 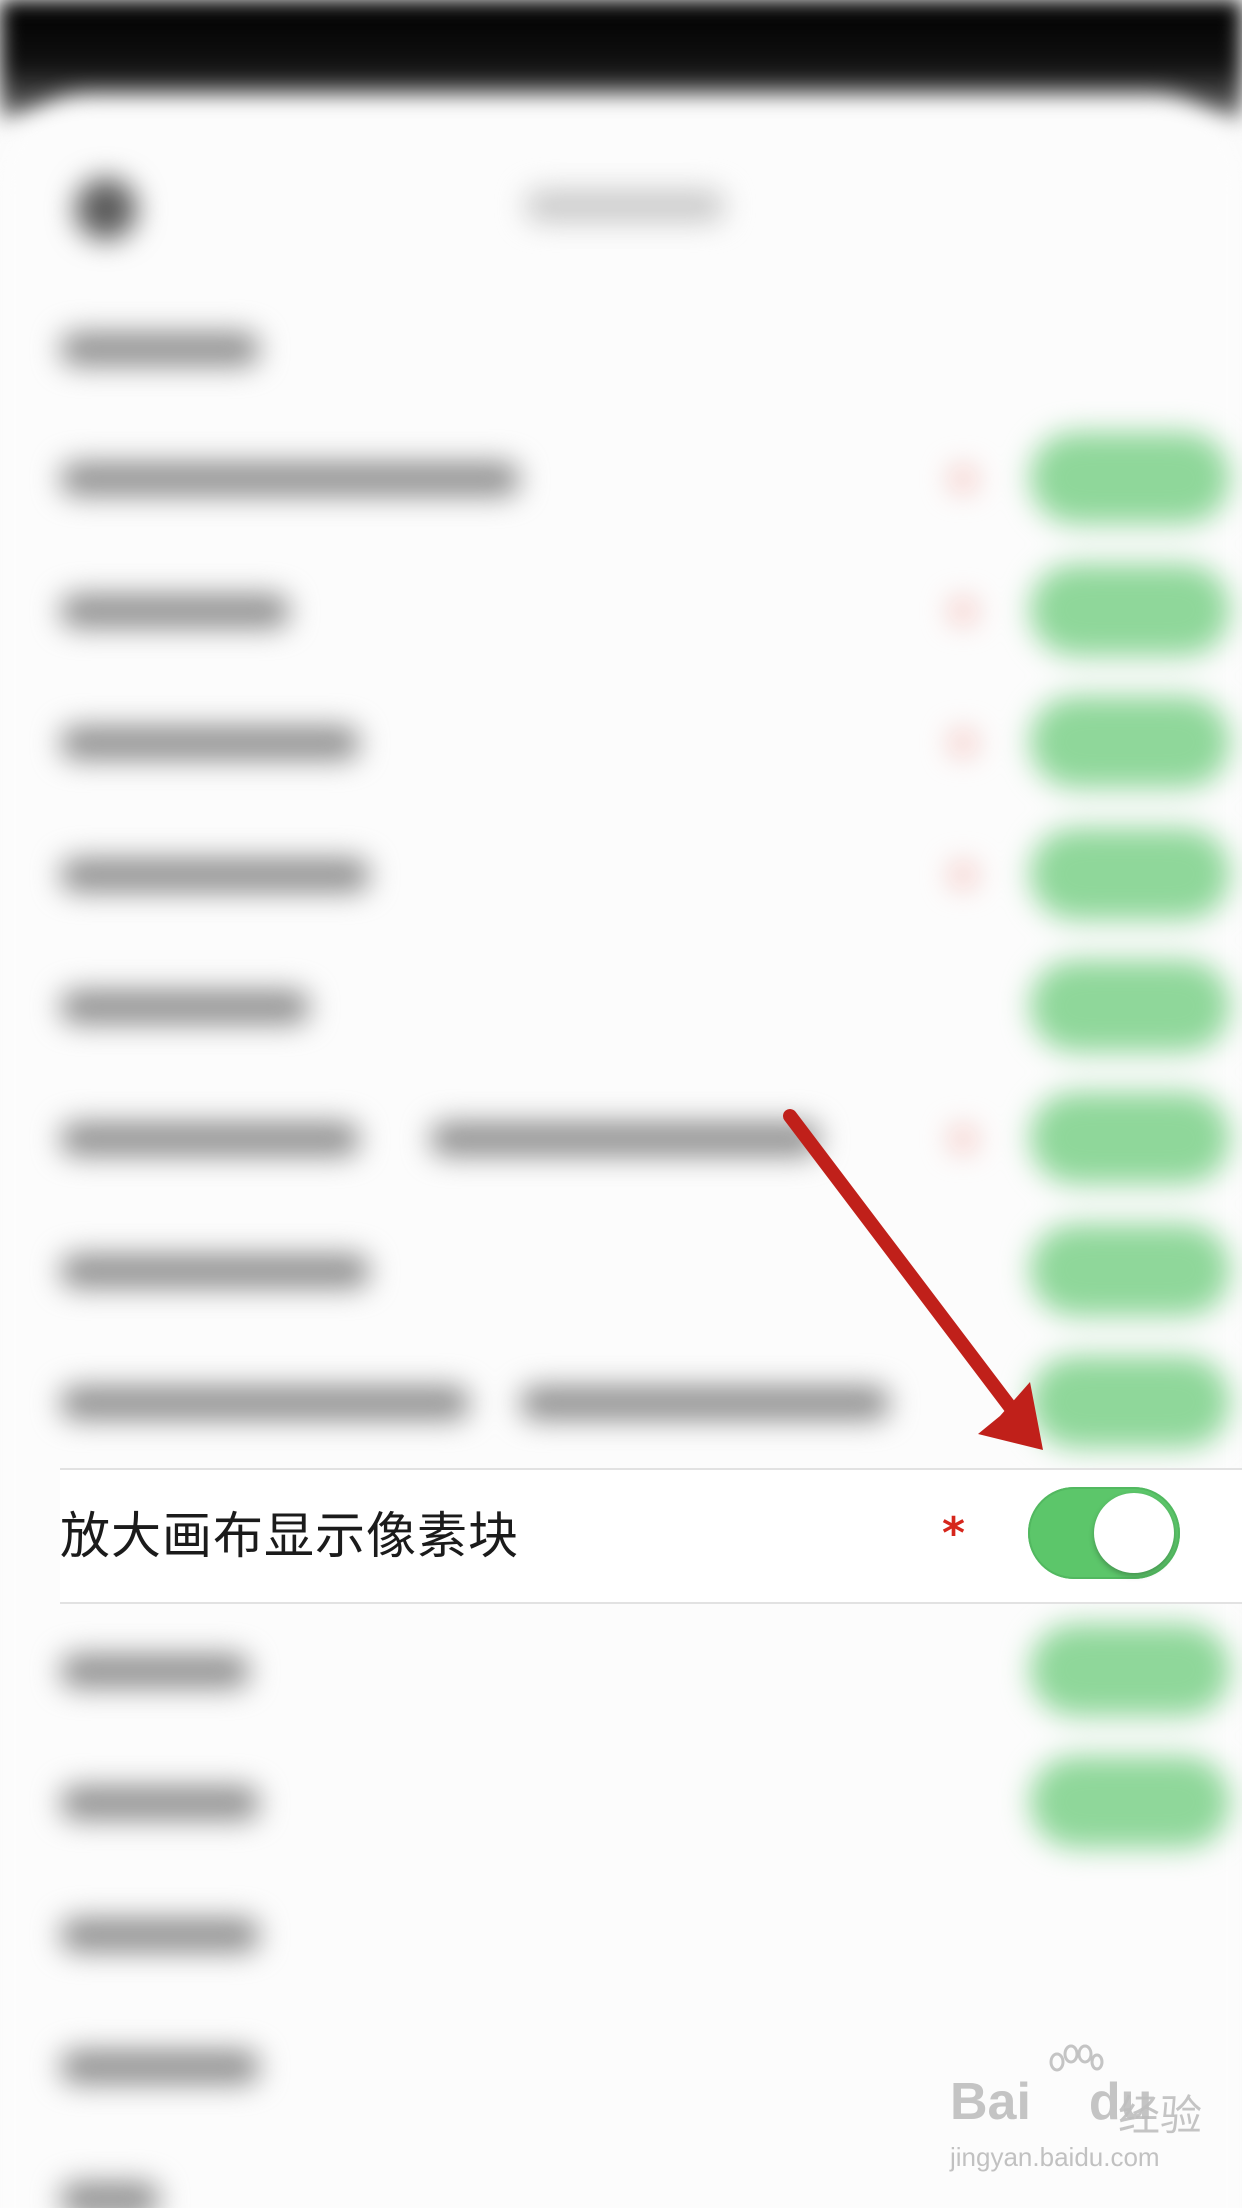 I want to click on pixel-block-toggle, so click(x=1104, y=1533).